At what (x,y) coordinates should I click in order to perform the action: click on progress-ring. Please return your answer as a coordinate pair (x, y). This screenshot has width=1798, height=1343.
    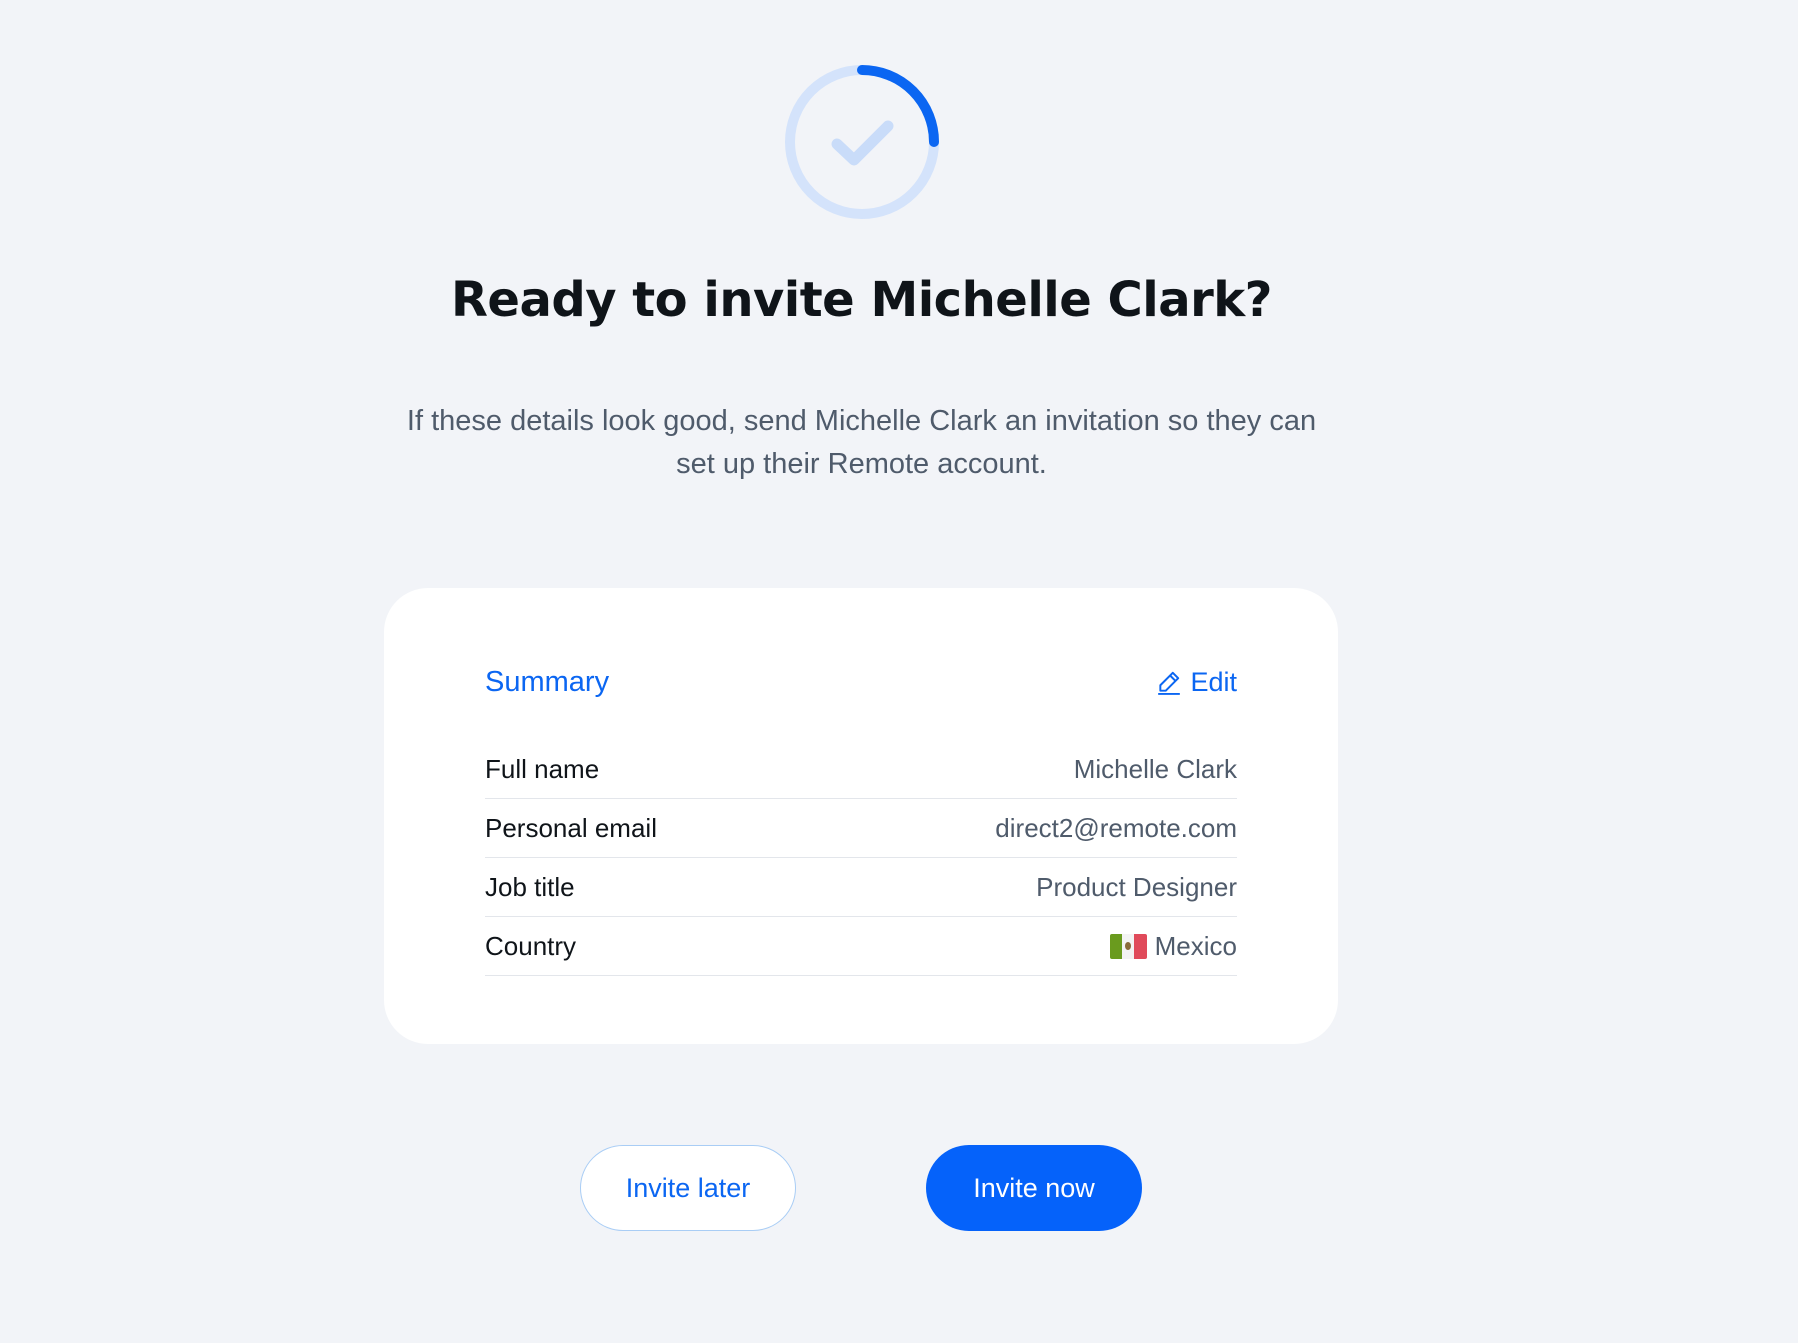
    Looking at the image, I should click on (862, 142).